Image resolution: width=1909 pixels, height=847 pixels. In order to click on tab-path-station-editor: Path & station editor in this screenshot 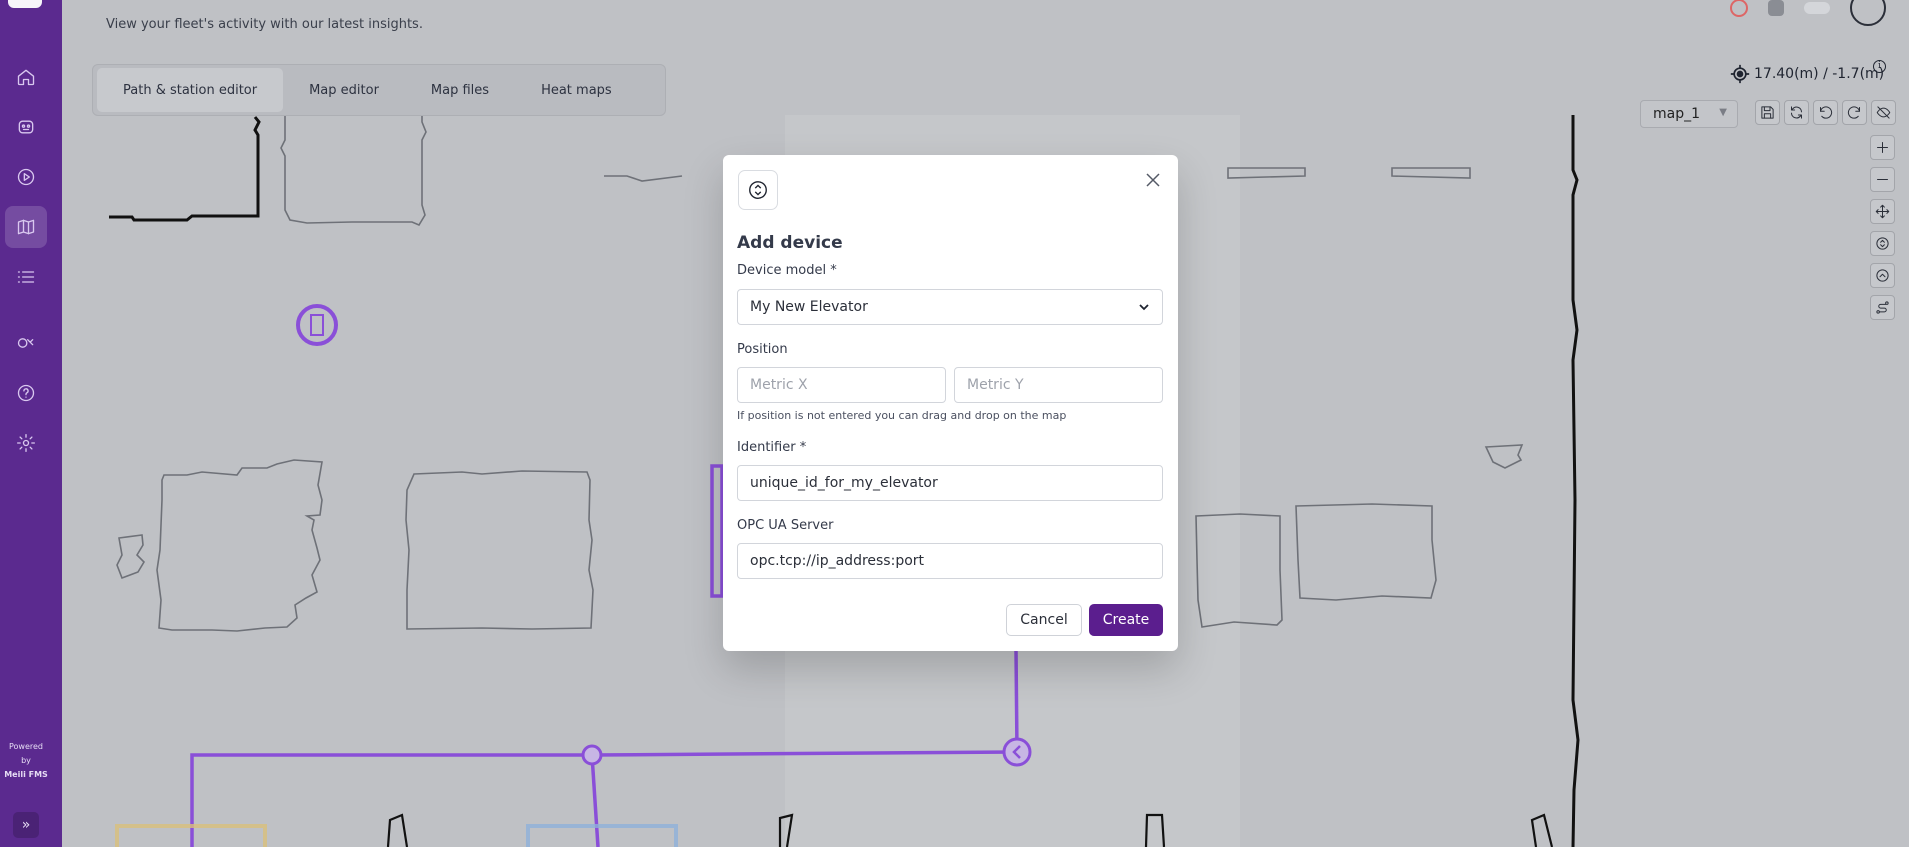, I will do `click(190, 90)`.